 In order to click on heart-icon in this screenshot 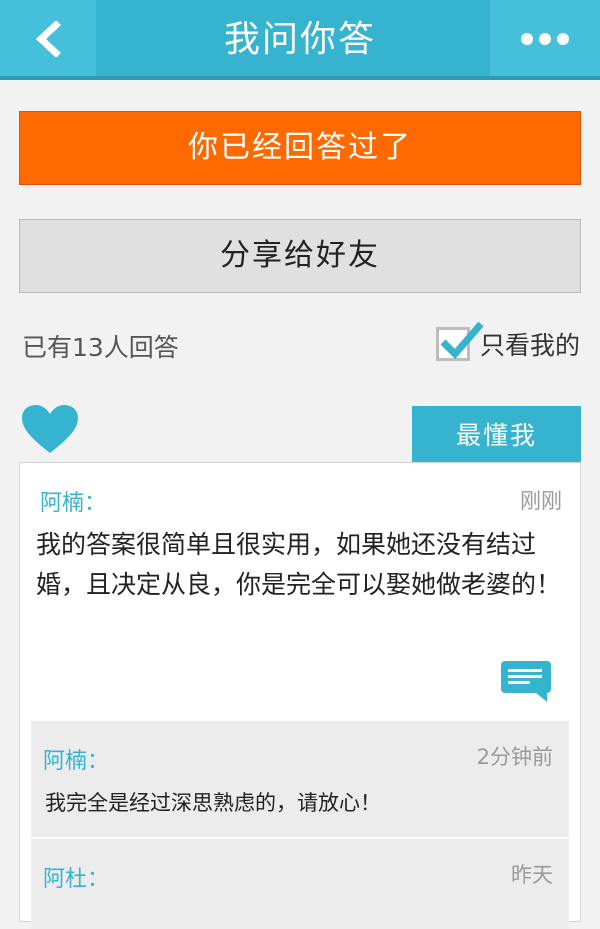, I will do `click(50, 430)`.